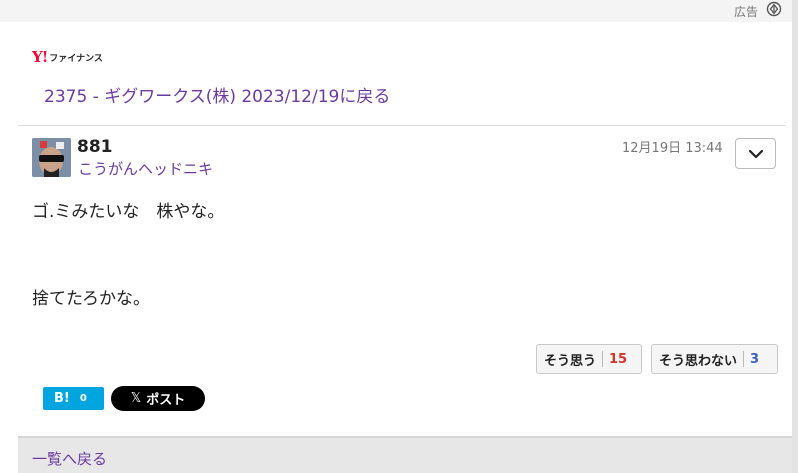  I want to click on divider, so click(402, 125).